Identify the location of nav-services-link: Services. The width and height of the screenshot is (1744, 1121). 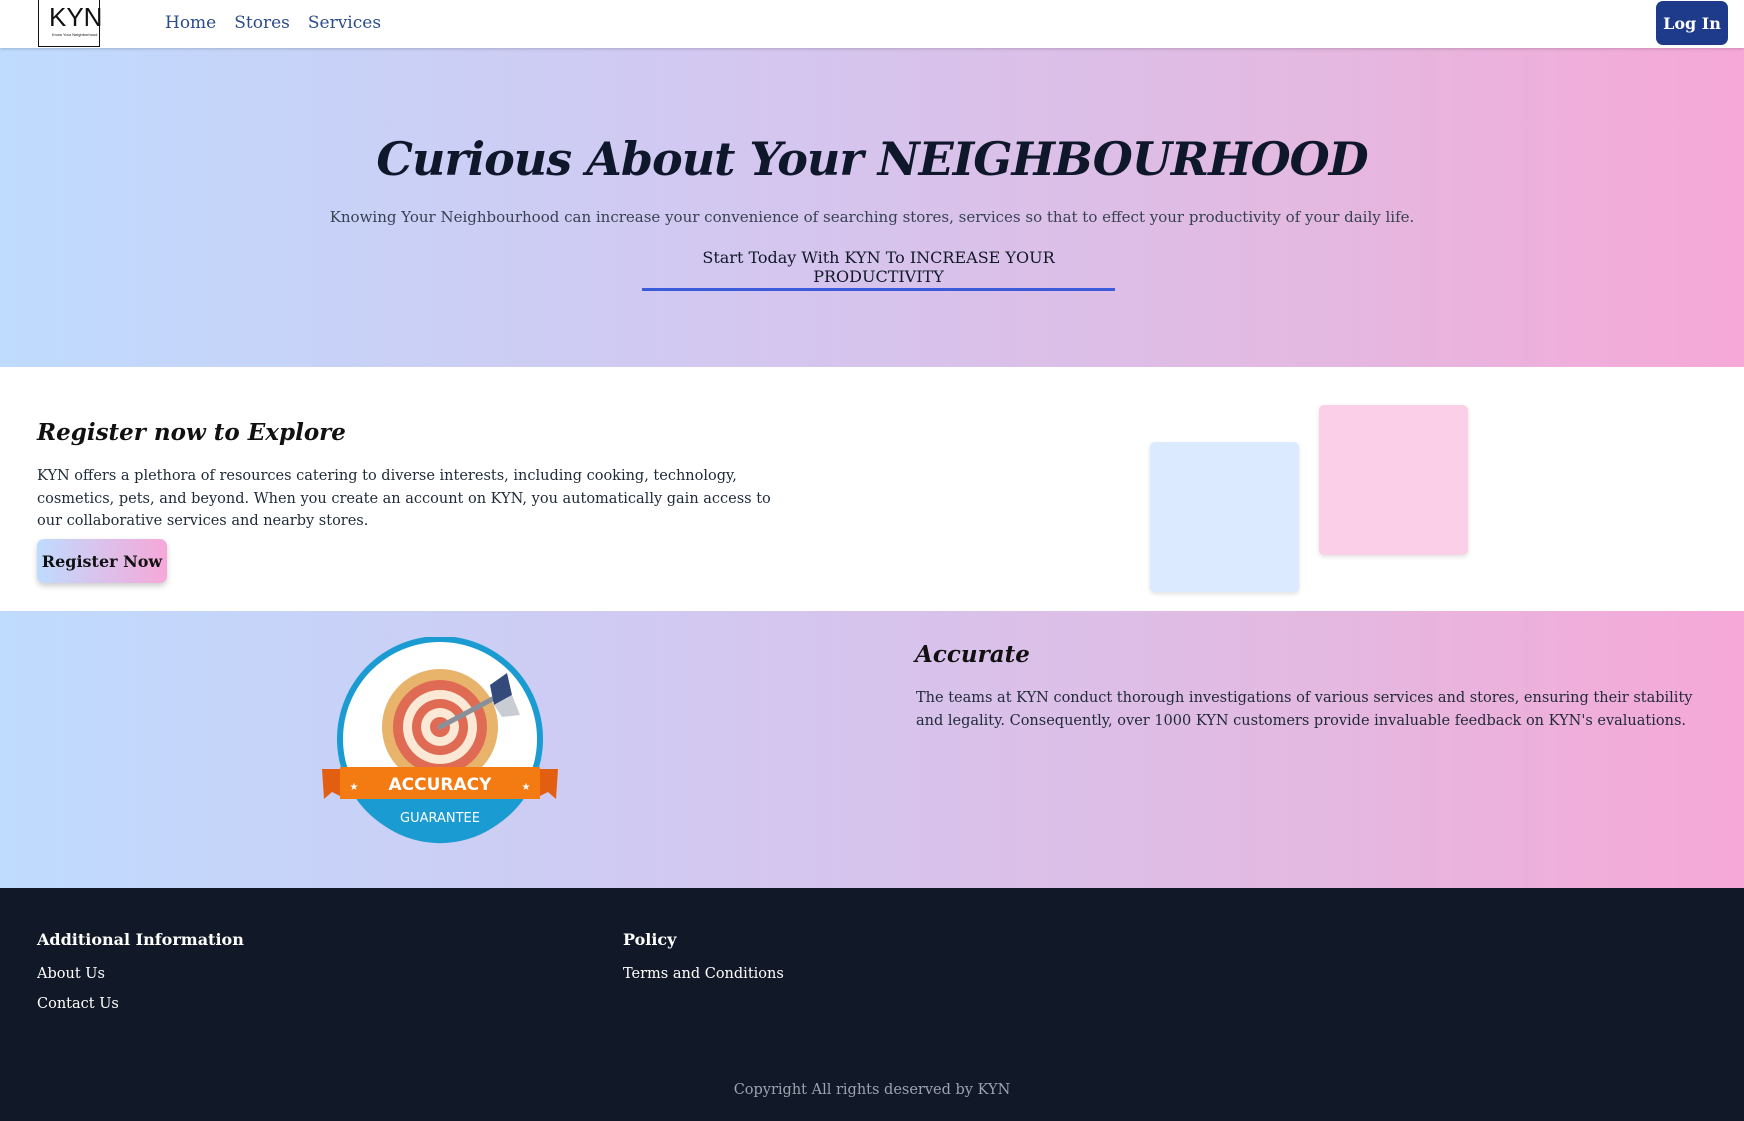
(344, 23).